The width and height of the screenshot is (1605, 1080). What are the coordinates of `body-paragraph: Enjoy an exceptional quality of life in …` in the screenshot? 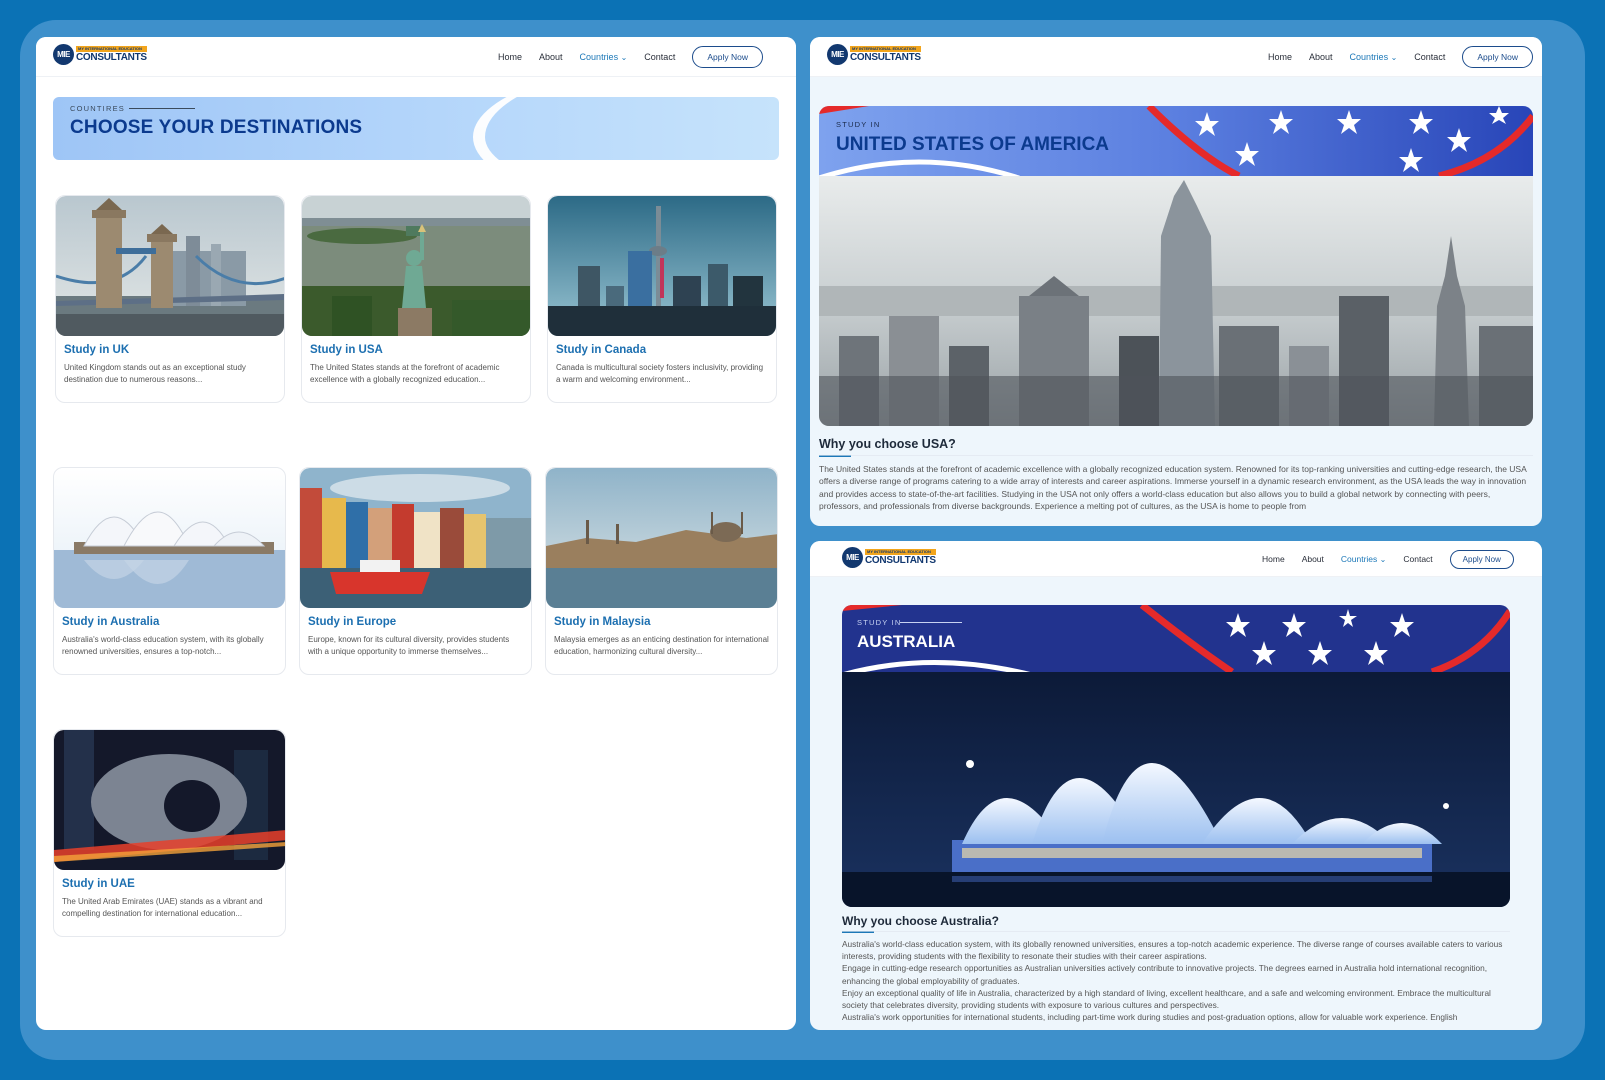 It's located at (1166, 999).